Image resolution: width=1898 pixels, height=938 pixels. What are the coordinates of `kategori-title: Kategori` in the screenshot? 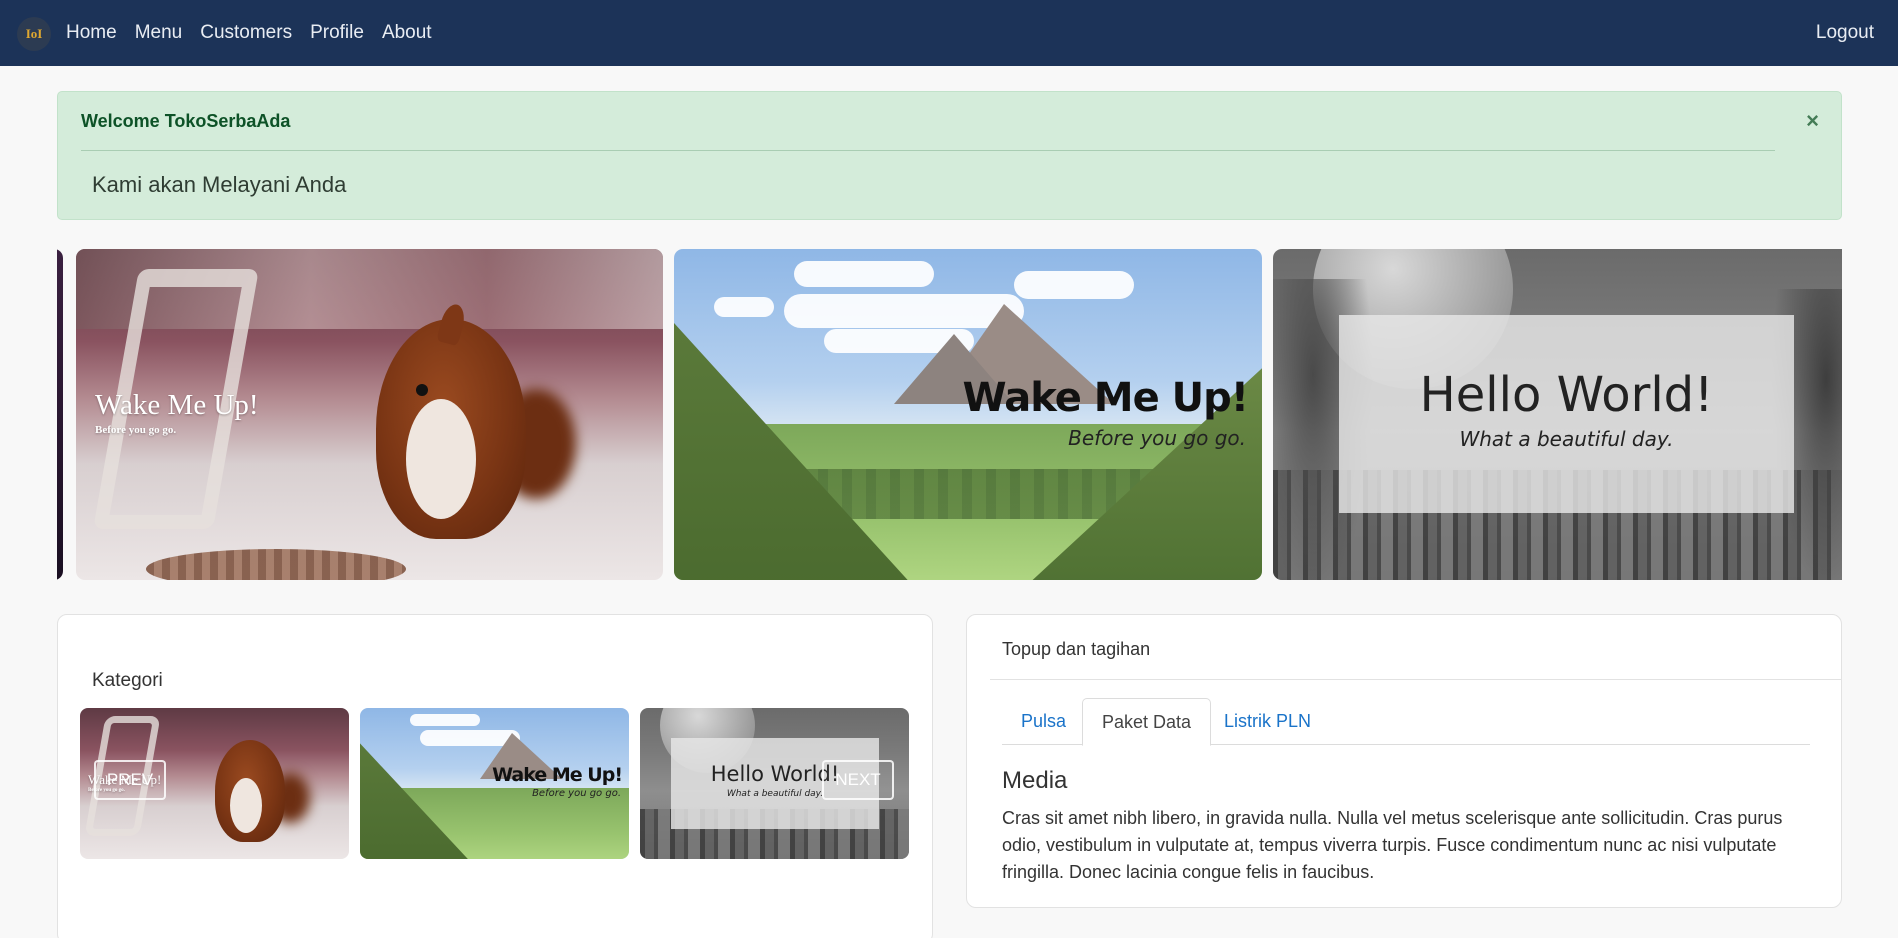 It's located at (127, 680).